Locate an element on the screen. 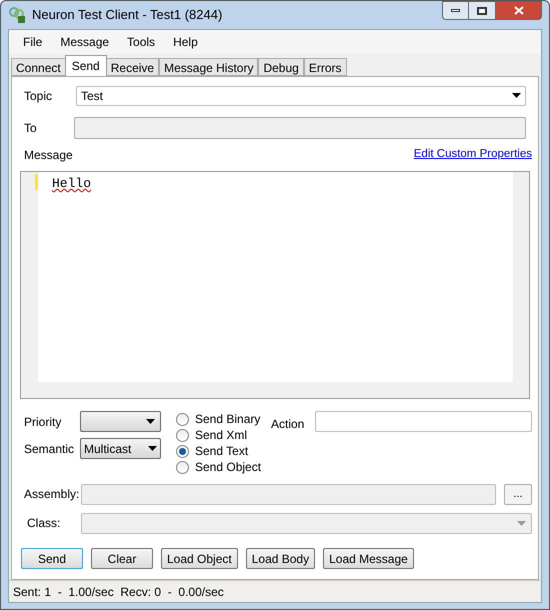  field-label: Message is located at coordinates (48, 155).